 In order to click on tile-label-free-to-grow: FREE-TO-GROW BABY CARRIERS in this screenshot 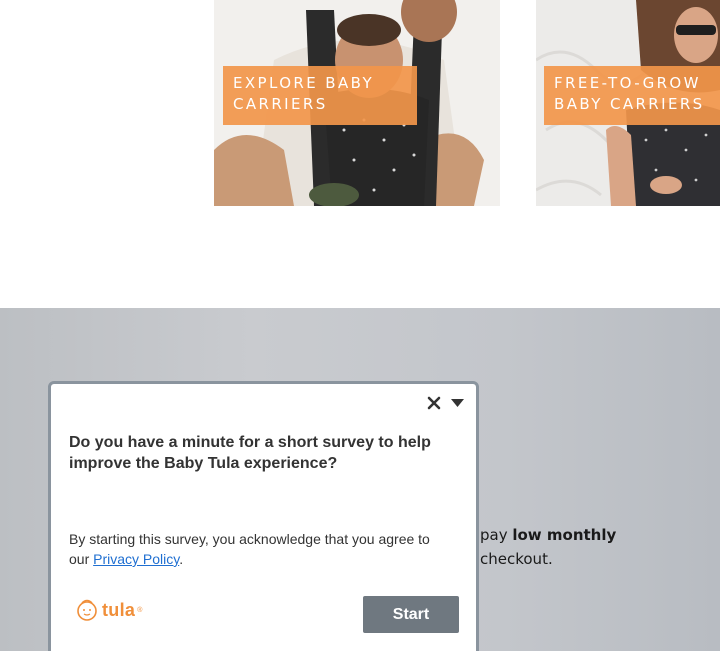, I will do `click(632, 95)`.